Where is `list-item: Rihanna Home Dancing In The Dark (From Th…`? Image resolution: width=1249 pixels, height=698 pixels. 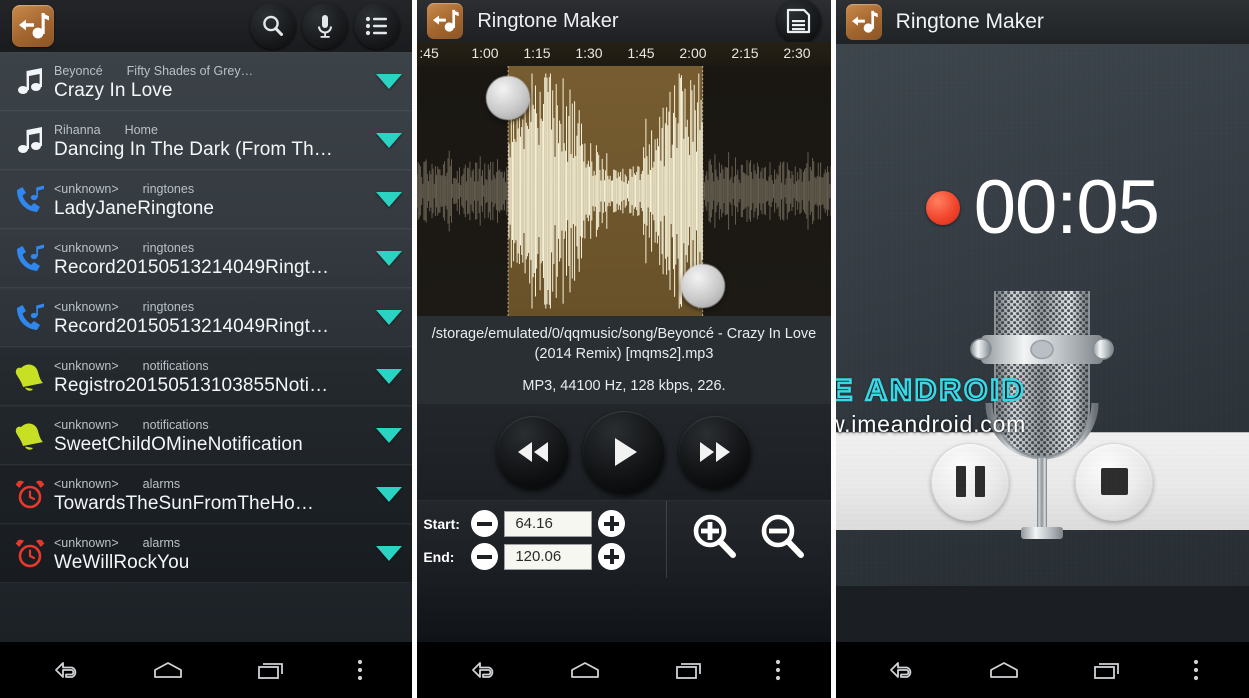 list-item: Rihanna Home Dancing In The Dark (From Th… is located at coordinates (206, 140).